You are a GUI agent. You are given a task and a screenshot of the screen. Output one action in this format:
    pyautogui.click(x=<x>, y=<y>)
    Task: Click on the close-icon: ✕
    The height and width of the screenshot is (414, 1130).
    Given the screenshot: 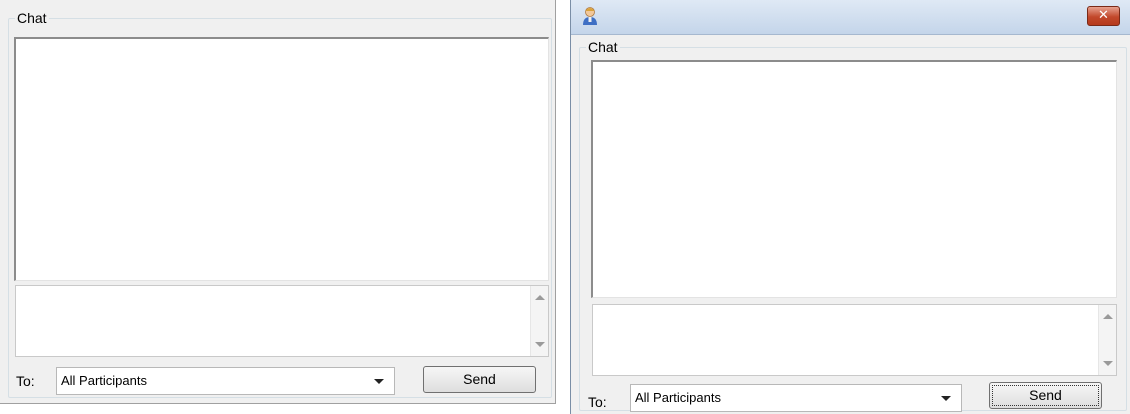 What is the action you would take?
    pyautogui.click(x=1103, y=15)
    